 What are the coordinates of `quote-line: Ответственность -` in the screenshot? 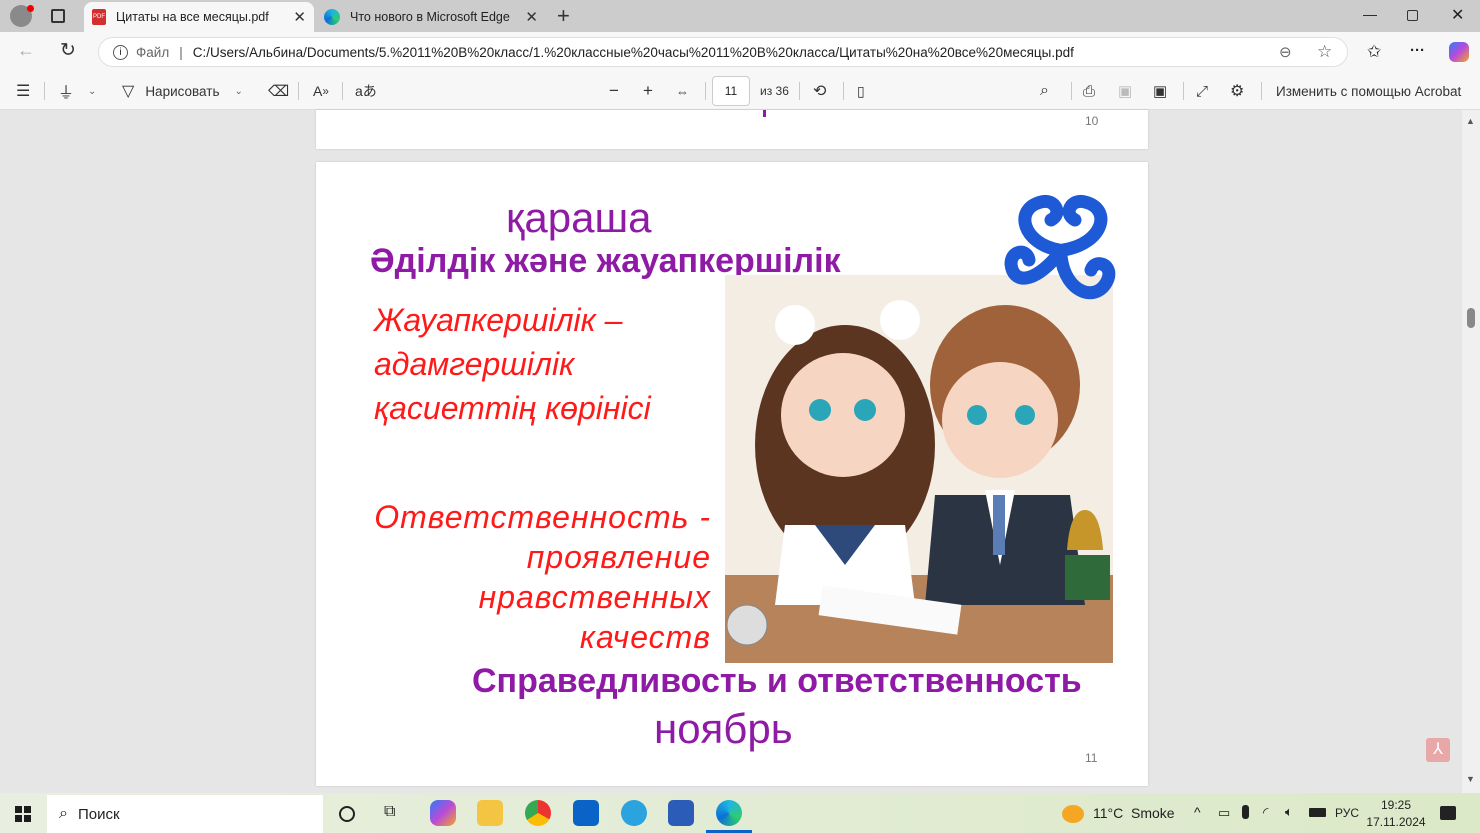 It's located at (542, 517).